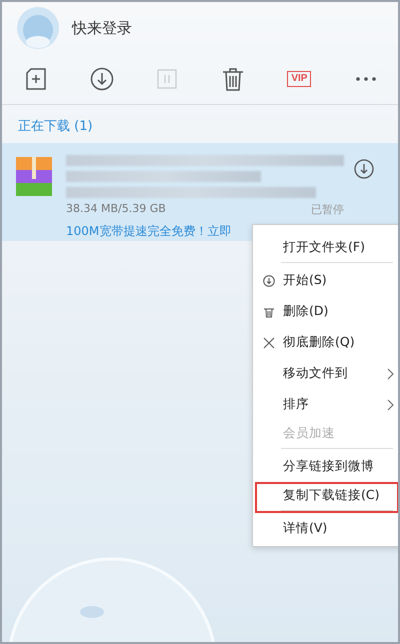 Image resolution: width=400 pixels, height=644 pixels. What do you see at coordinates (326, 497) in the screenshot?
I see `menu-item: 复制下载链接(C)` at bounding box center [326, 497].